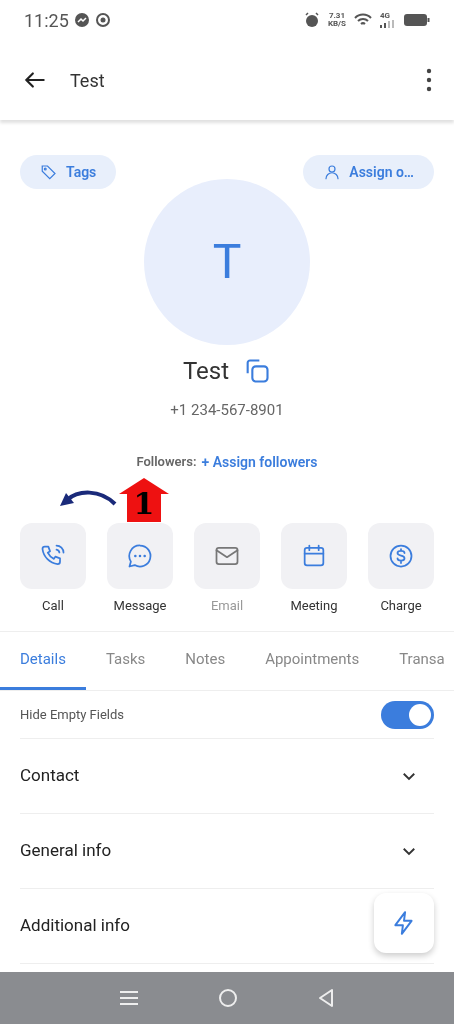  I want to click on wifi-icon, so click(363, 20).